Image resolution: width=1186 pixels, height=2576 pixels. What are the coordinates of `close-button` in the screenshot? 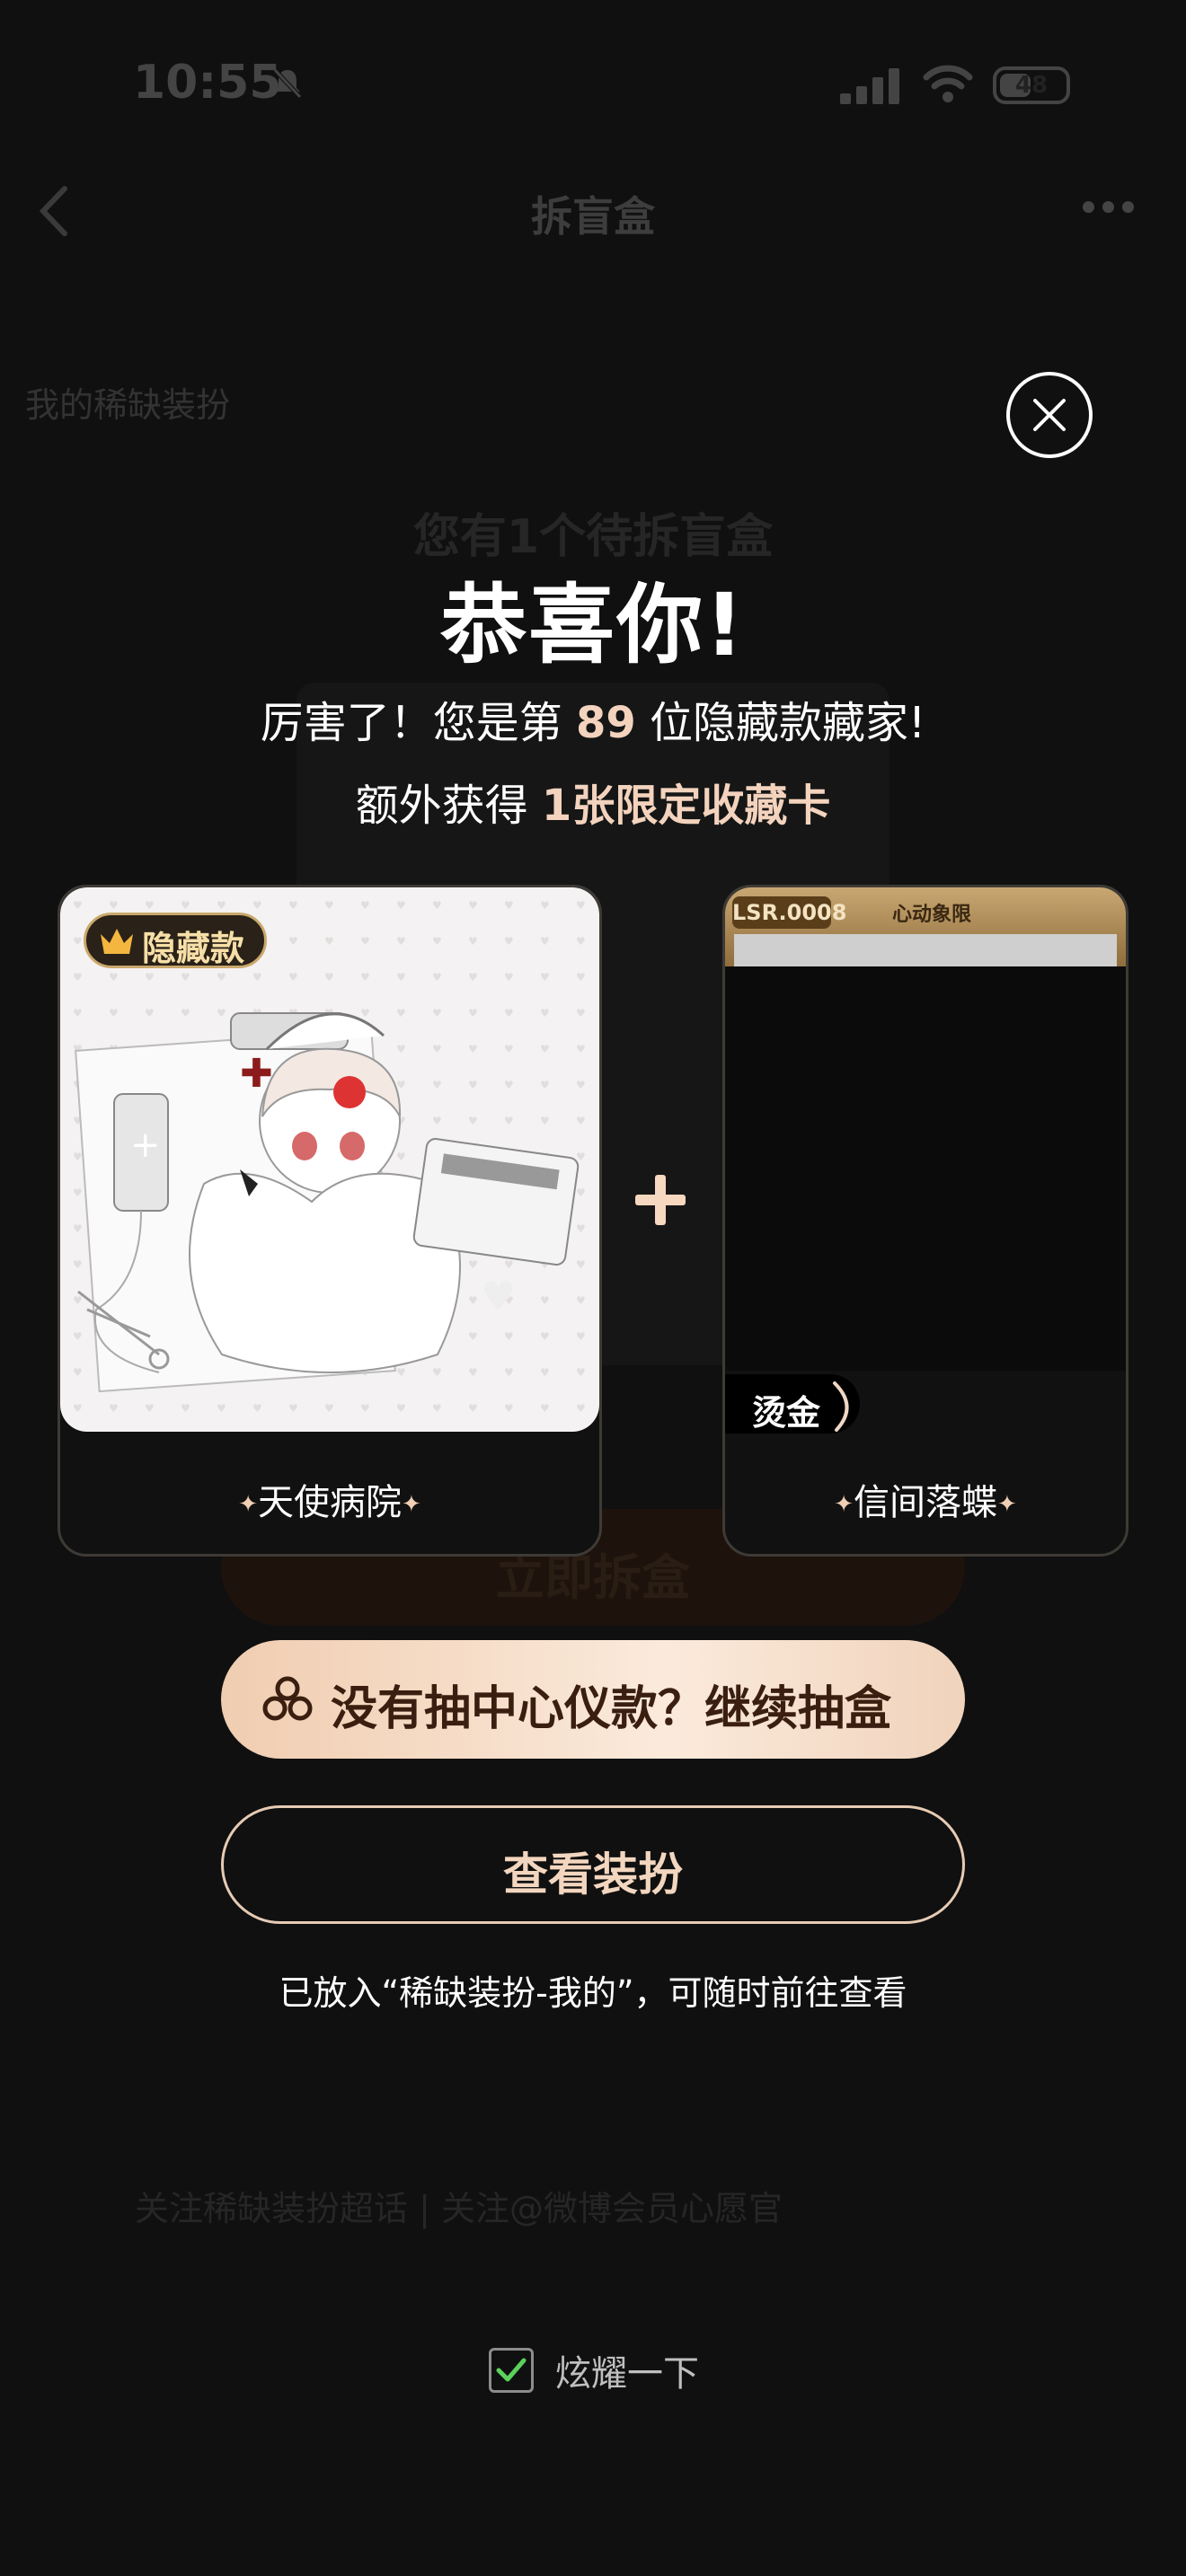 It's located at (1049, 415).